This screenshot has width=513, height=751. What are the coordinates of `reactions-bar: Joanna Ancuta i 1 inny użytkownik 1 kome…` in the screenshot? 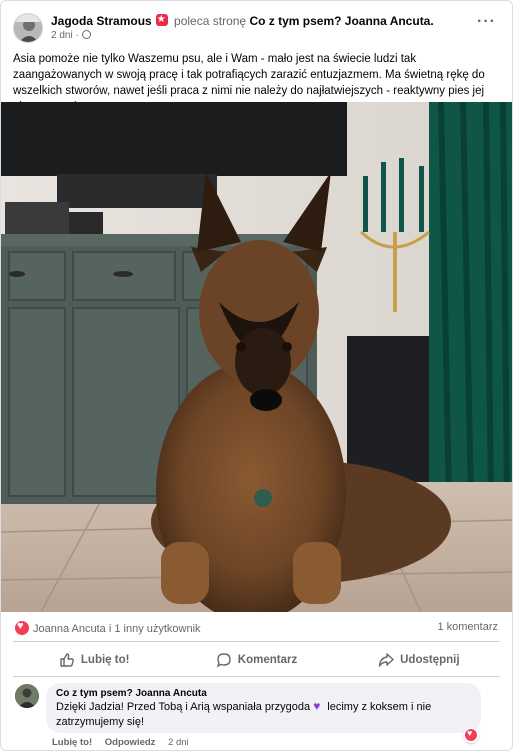 It's located at (256, 628).